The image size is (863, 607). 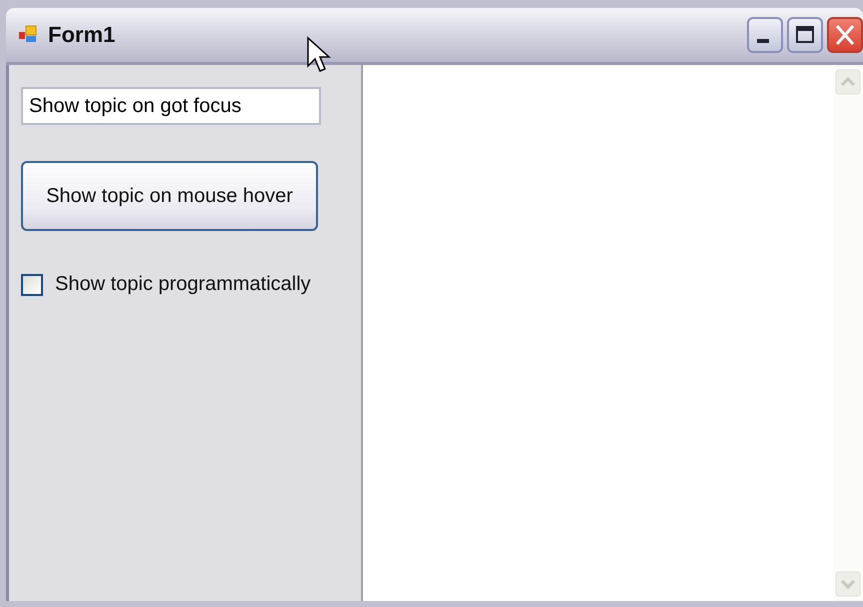 I want to click on close-button, so click(x=845, y=35).